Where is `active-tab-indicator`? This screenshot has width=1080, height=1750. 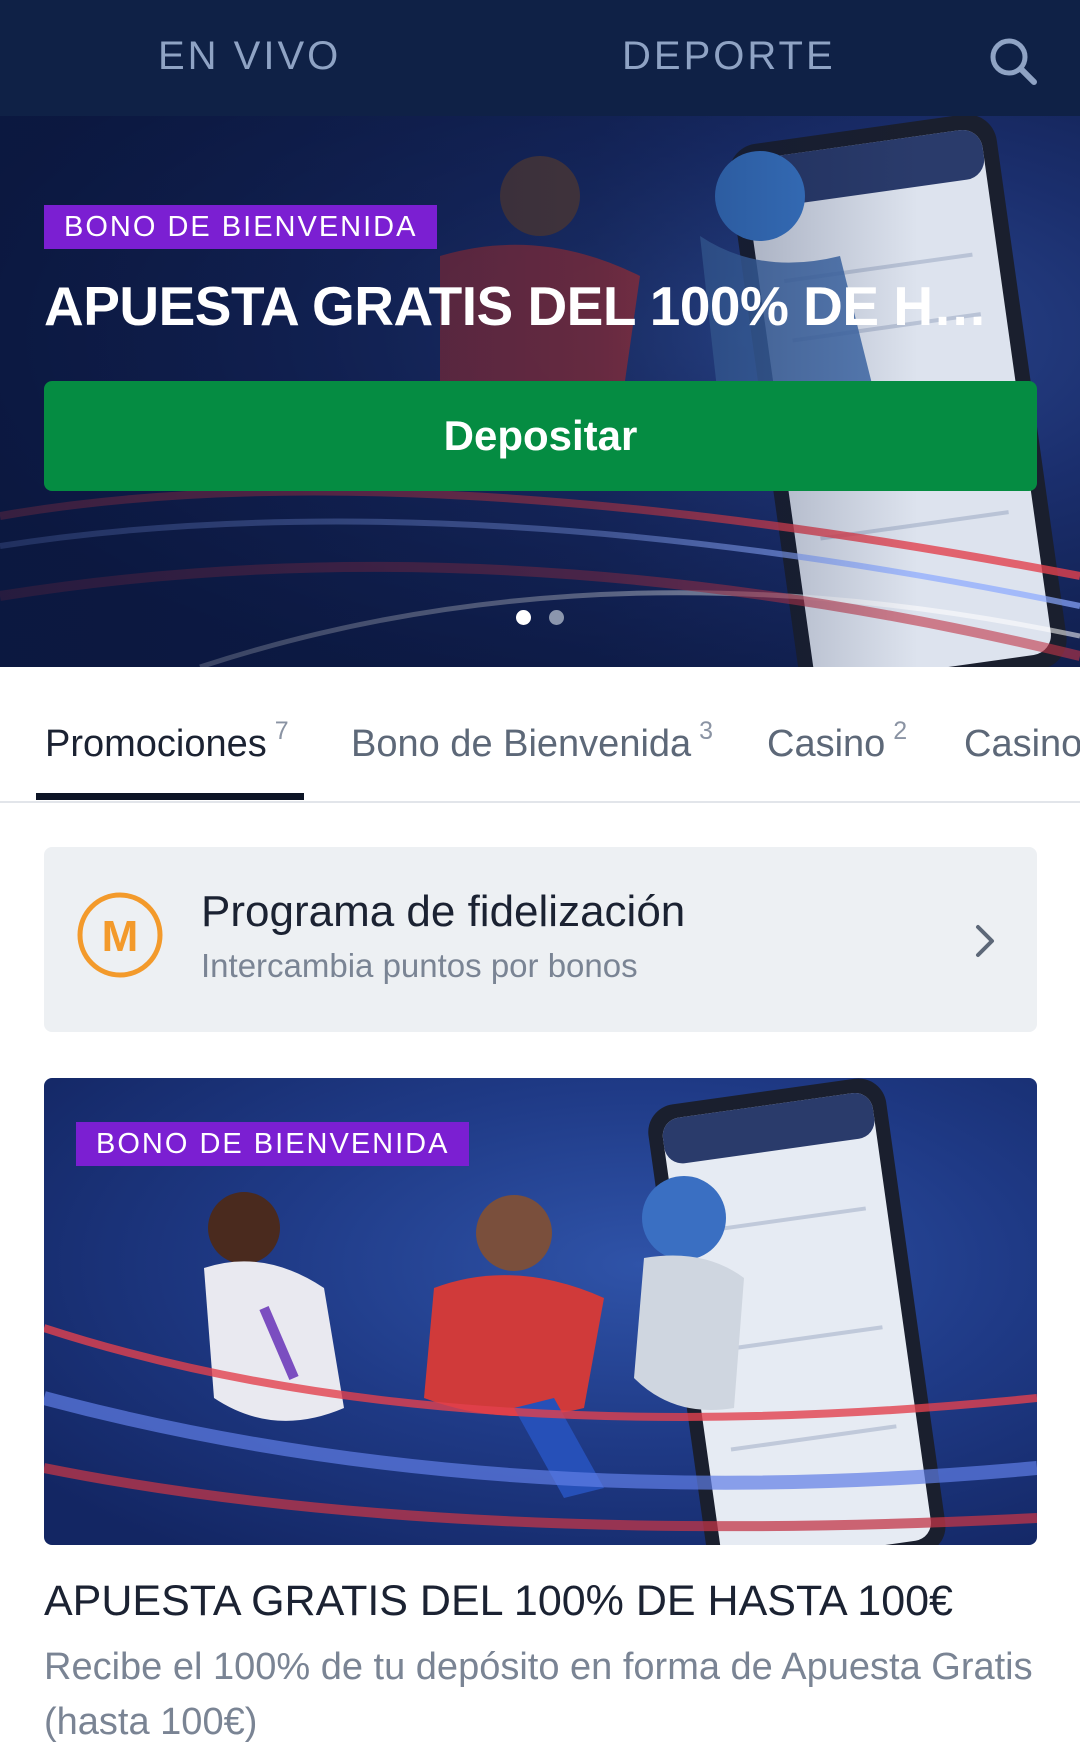 active-tab-indicator is located at coordinates (170, 796).